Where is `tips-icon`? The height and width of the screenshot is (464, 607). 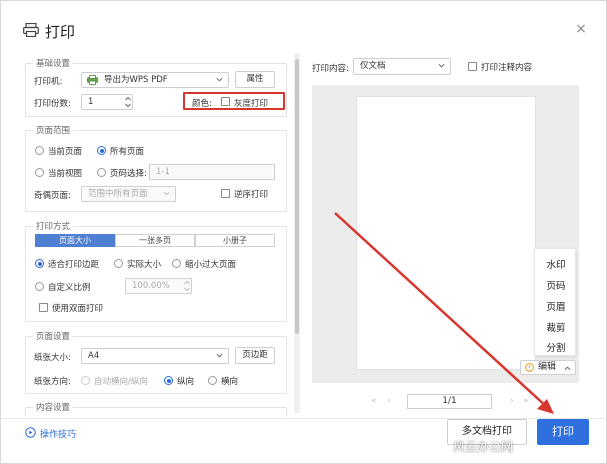
tips-icon is located at coordinates (30, 432).